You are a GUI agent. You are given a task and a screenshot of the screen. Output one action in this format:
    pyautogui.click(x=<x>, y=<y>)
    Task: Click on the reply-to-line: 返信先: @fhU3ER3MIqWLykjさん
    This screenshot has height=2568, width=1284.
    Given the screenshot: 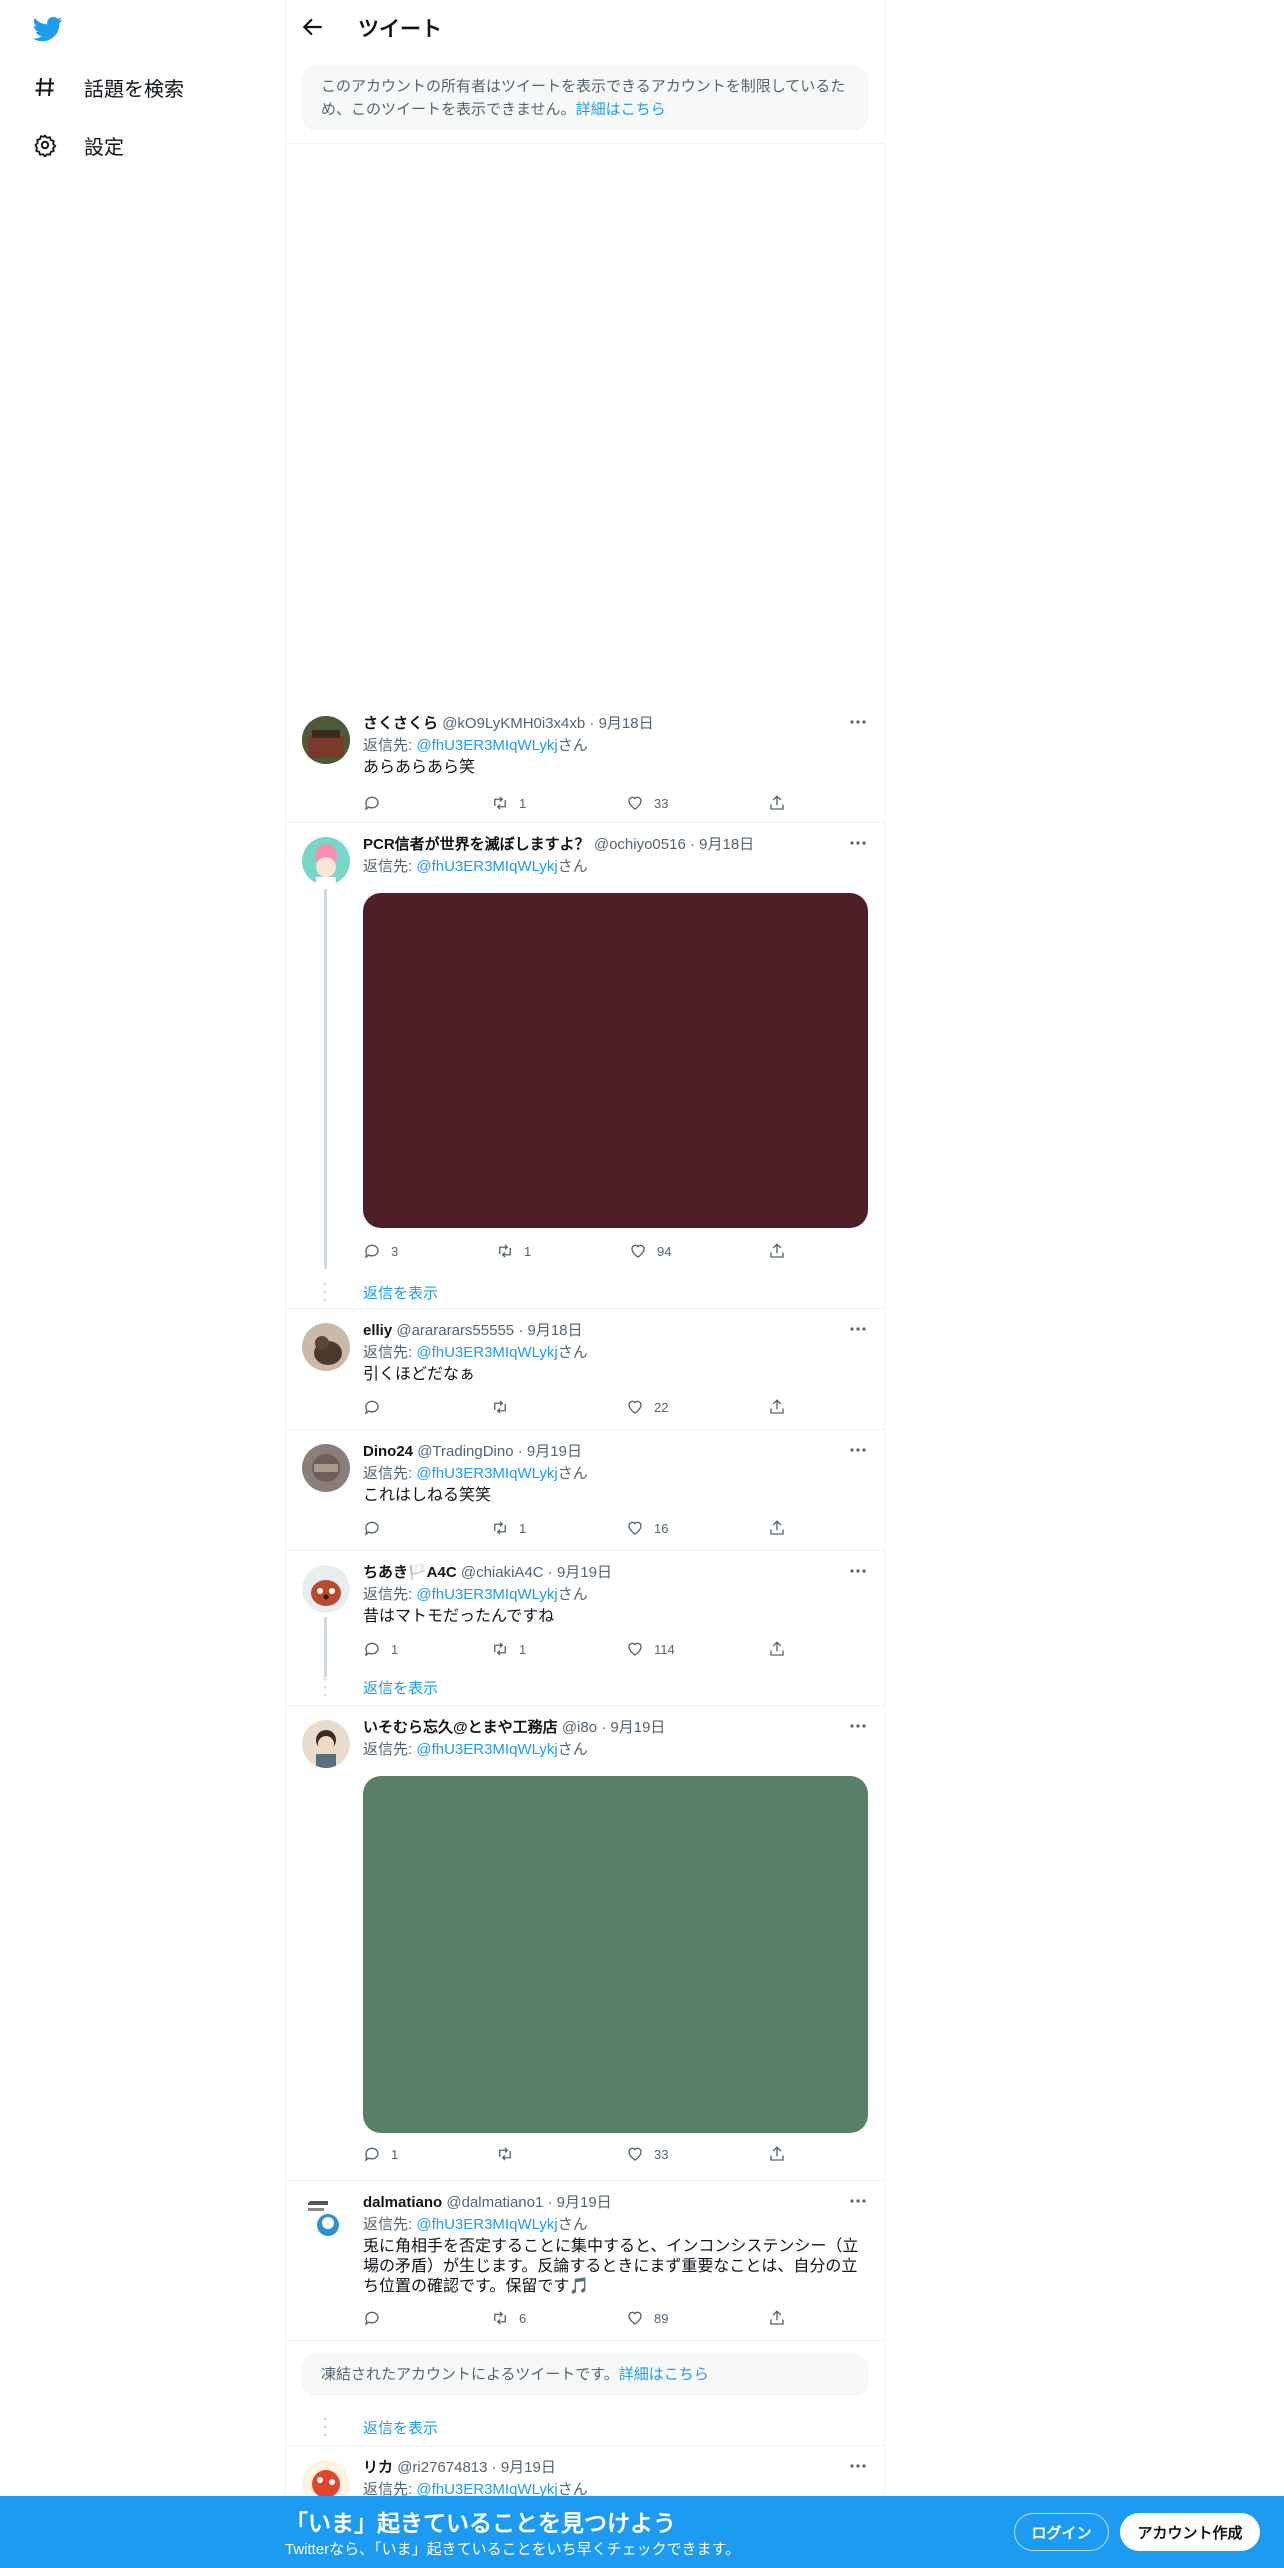 What is the action you would take?
    pyautogui.click(x=475, y=1595)
    